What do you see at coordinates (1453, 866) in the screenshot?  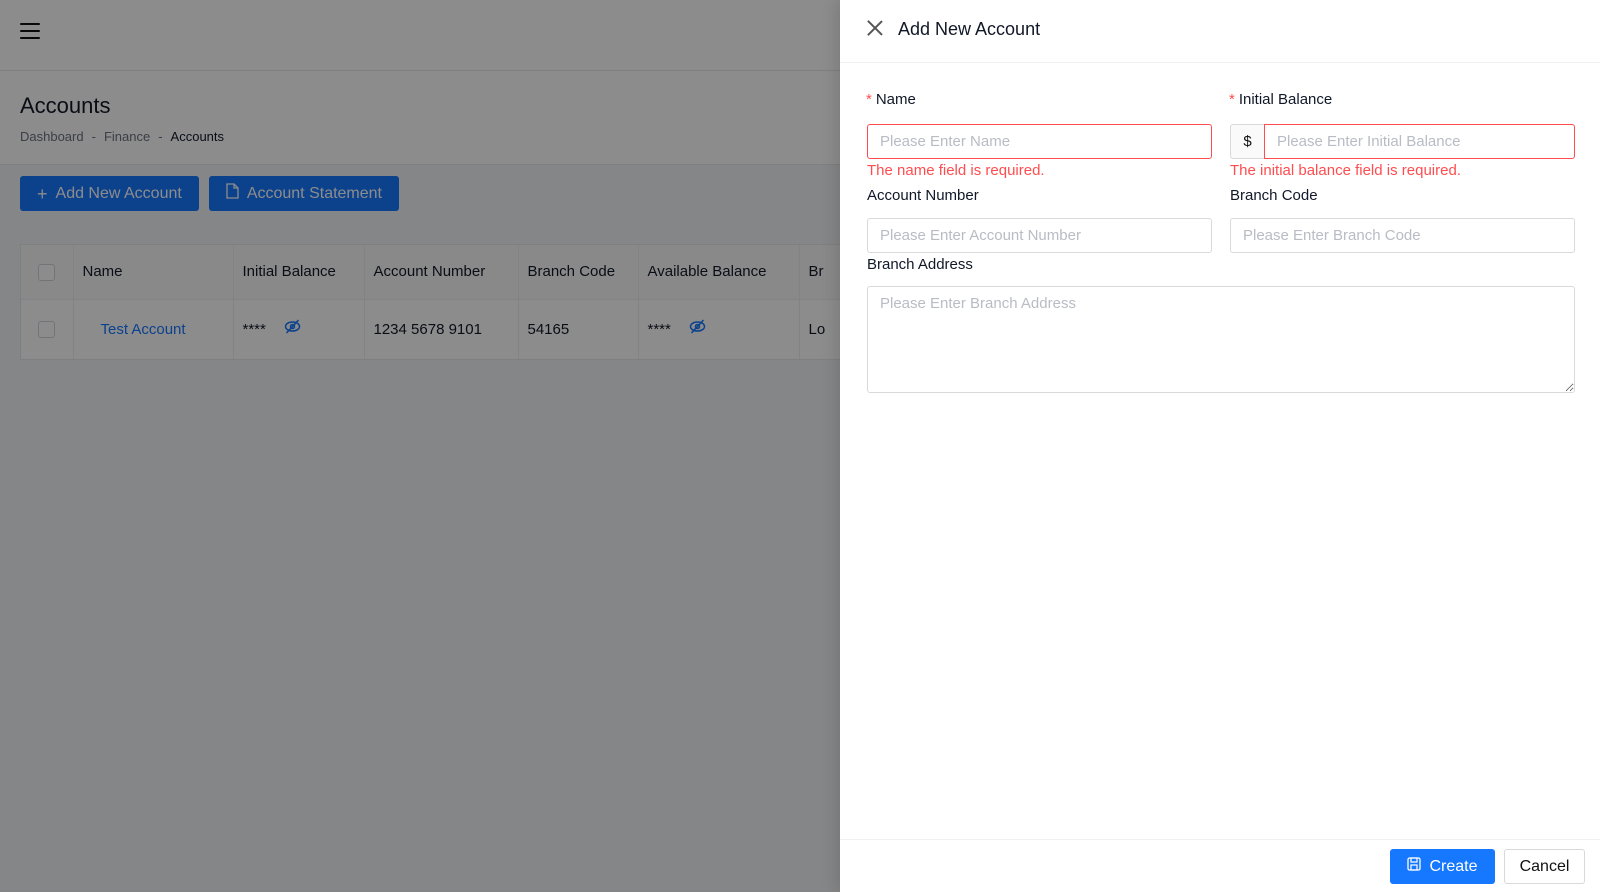 I see `create-label: Create` at bounding box center [1453, 866].